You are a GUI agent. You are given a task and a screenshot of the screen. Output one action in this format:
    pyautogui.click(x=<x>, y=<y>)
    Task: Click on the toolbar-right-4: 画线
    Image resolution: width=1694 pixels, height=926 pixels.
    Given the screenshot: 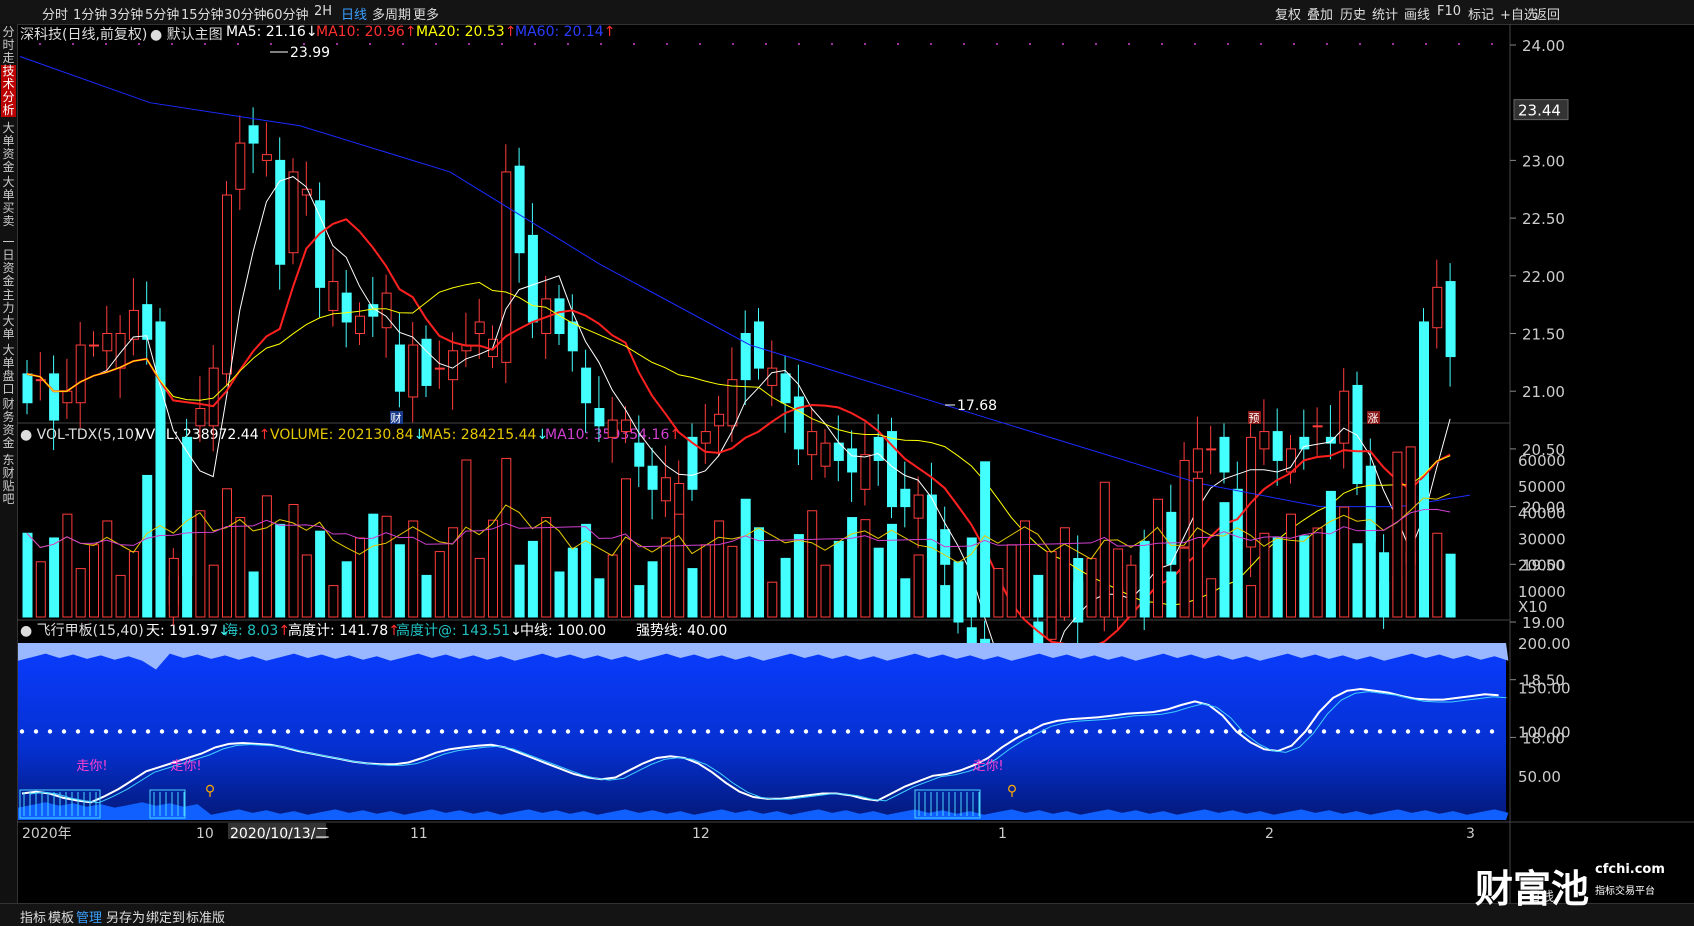 What is the action you would take?
    pyautogui.click(x=1417, y=13)
    